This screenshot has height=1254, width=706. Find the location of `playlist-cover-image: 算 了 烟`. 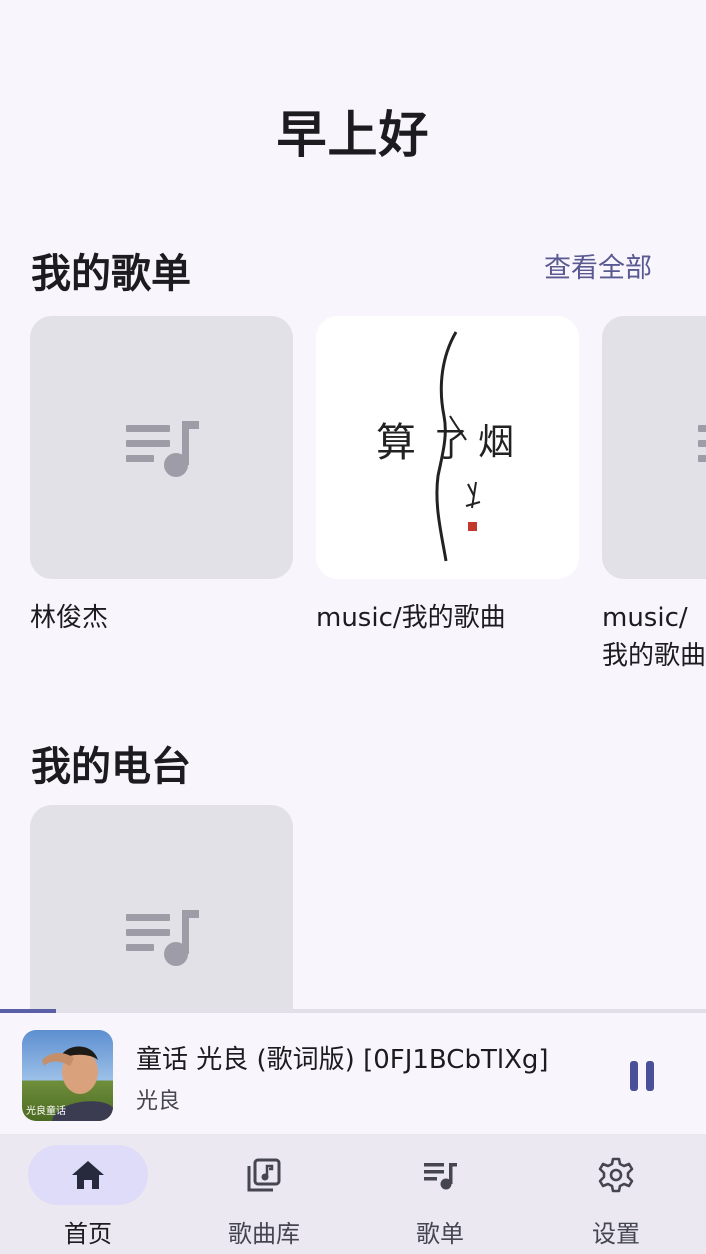

playlist-cover-image: 算 了 烟 is located at coordinates (447, 447).